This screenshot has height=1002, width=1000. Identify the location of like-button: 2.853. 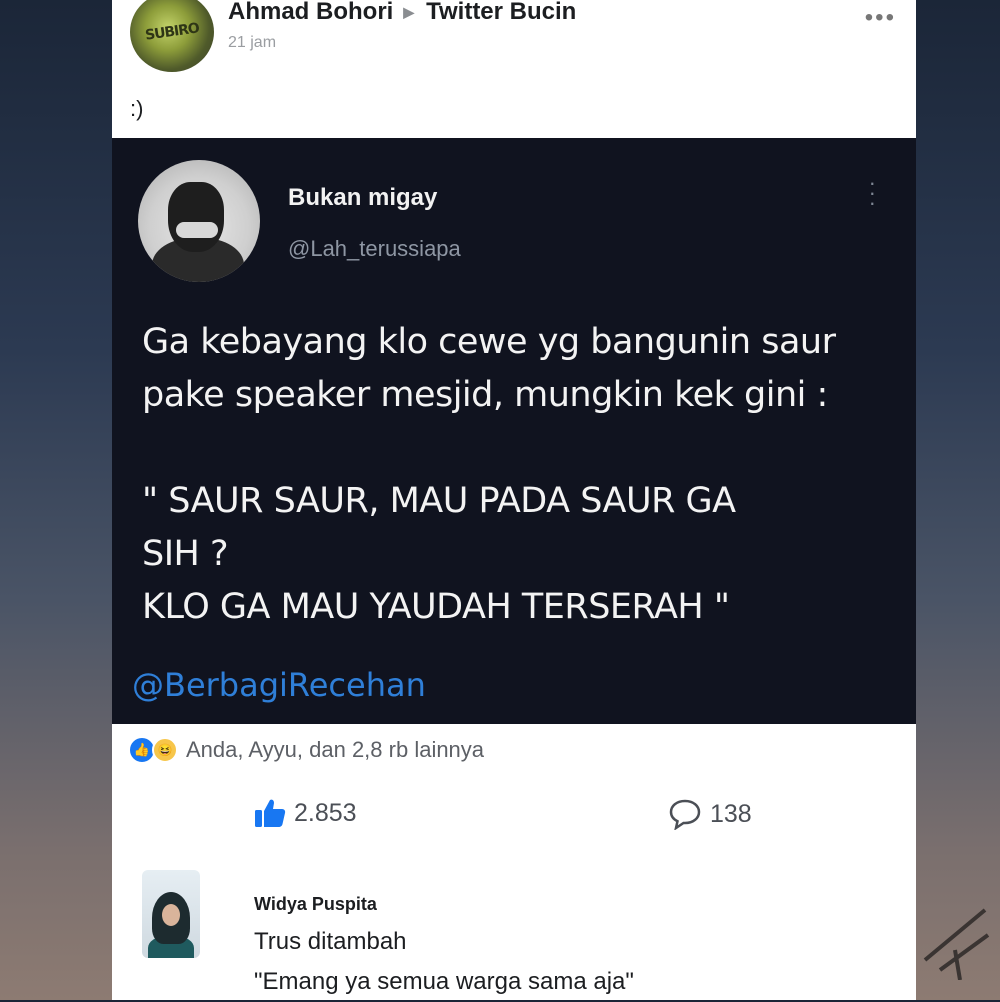
(305, 813).